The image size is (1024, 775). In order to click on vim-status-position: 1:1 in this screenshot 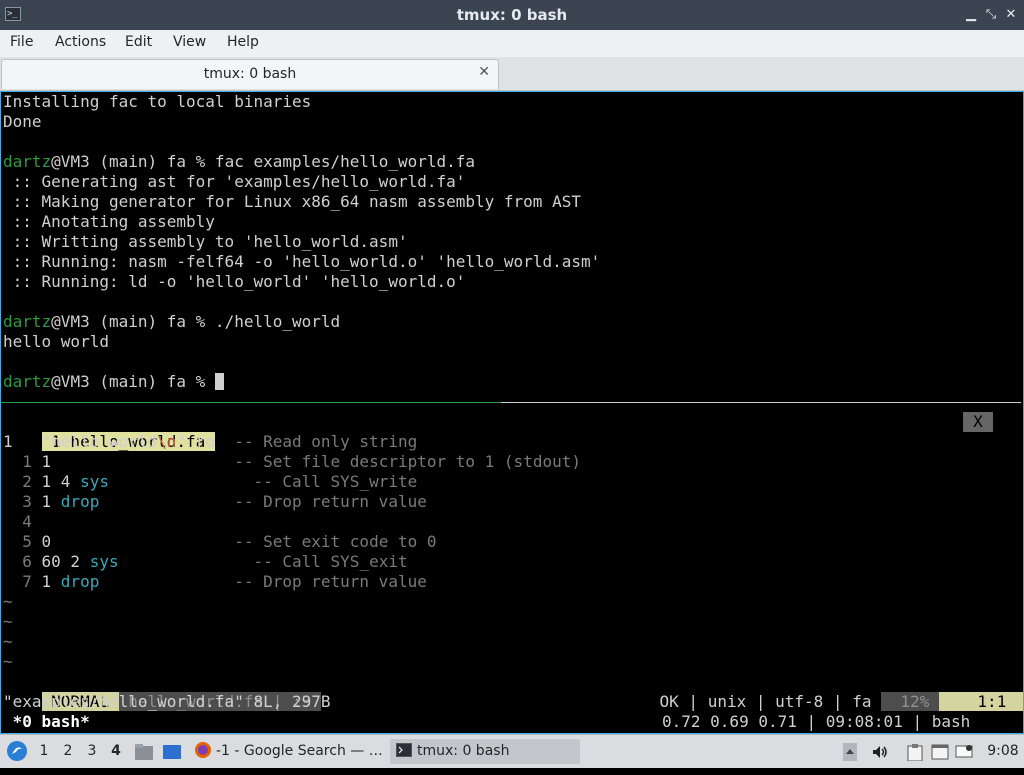, I will do `click(980, 701)`.